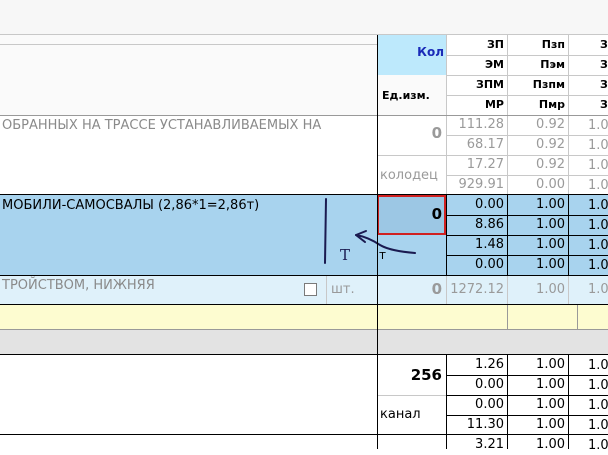  I want to click on row2-c3-2: 1.0, so click(598, 245).